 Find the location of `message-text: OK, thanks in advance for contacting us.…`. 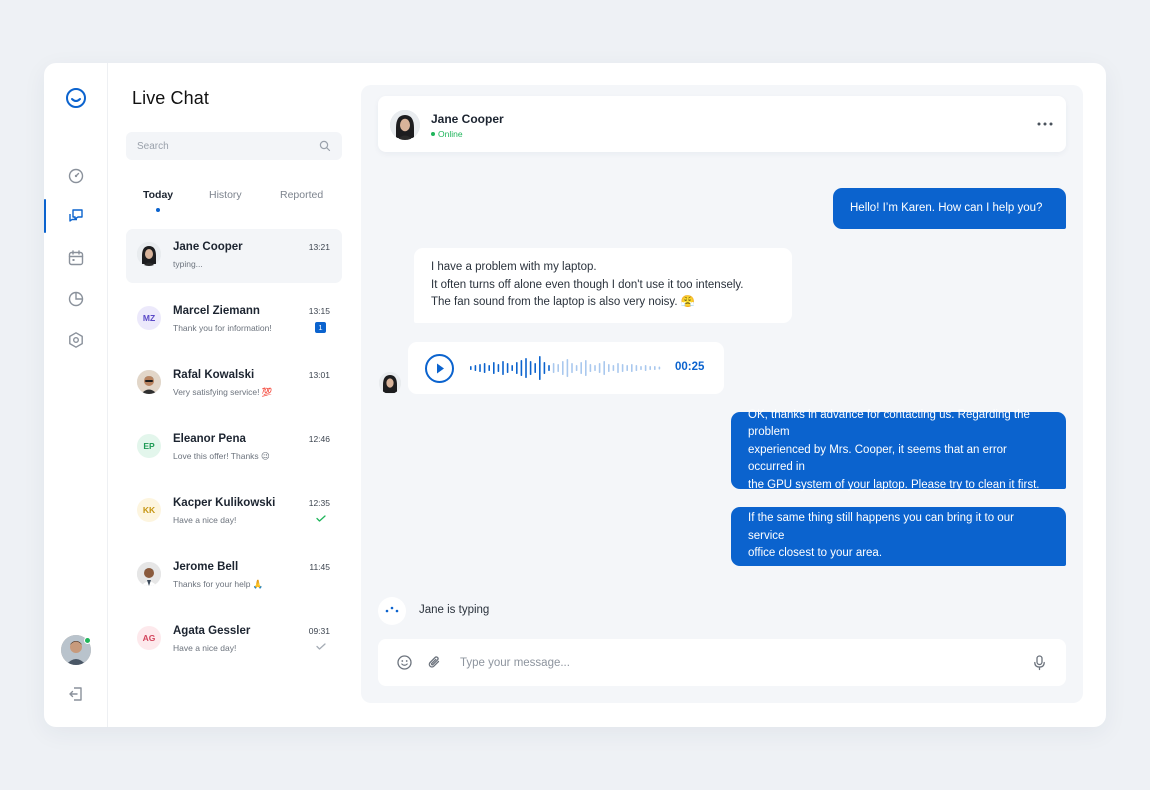

message-text: OK, thanks in advance for contacting us.… is located at coordinates (894, 449).